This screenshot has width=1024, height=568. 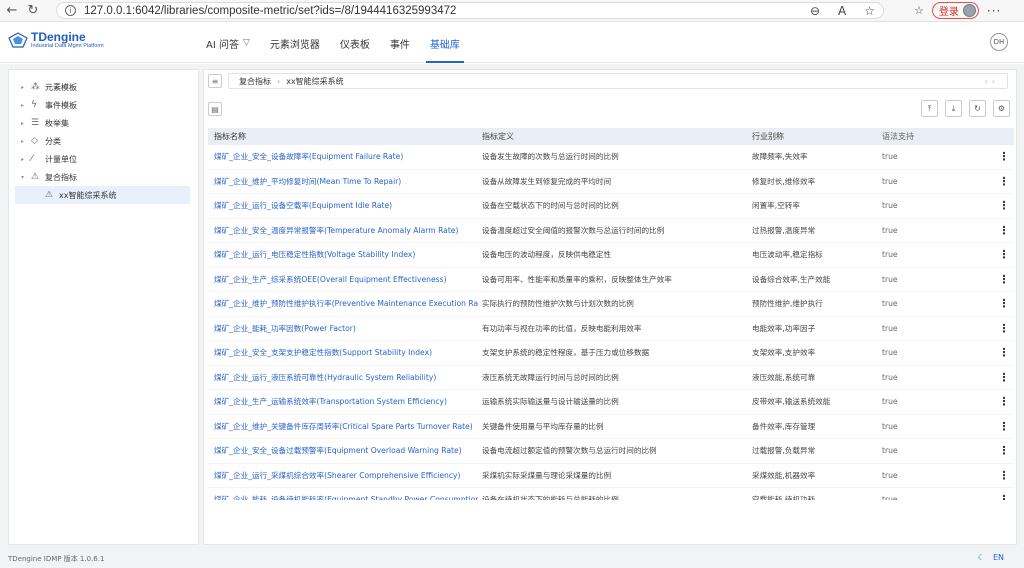 I want to click on breadcrumb-nav-icons: ‹›, so click(x=992, y=81).